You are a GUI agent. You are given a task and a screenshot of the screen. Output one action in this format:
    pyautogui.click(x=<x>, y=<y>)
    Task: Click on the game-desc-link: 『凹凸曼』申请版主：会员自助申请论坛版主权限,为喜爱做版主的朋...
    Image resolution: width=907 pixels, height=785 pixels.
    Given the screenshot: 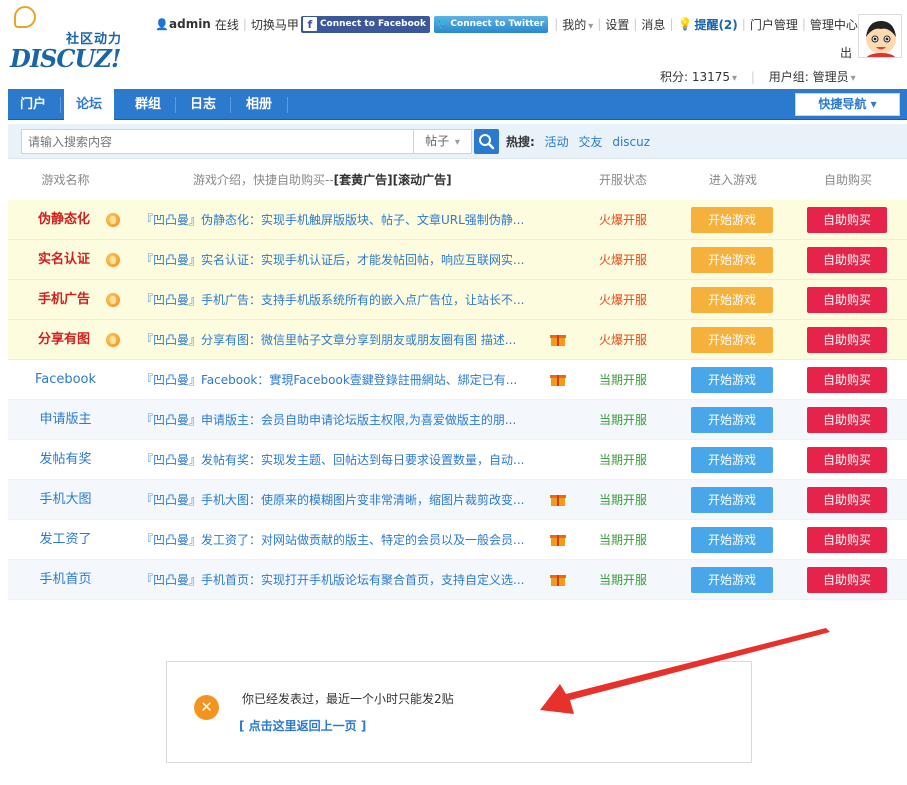 What is the action you would take?
    pyautogui.click(x=345, y=420)
    